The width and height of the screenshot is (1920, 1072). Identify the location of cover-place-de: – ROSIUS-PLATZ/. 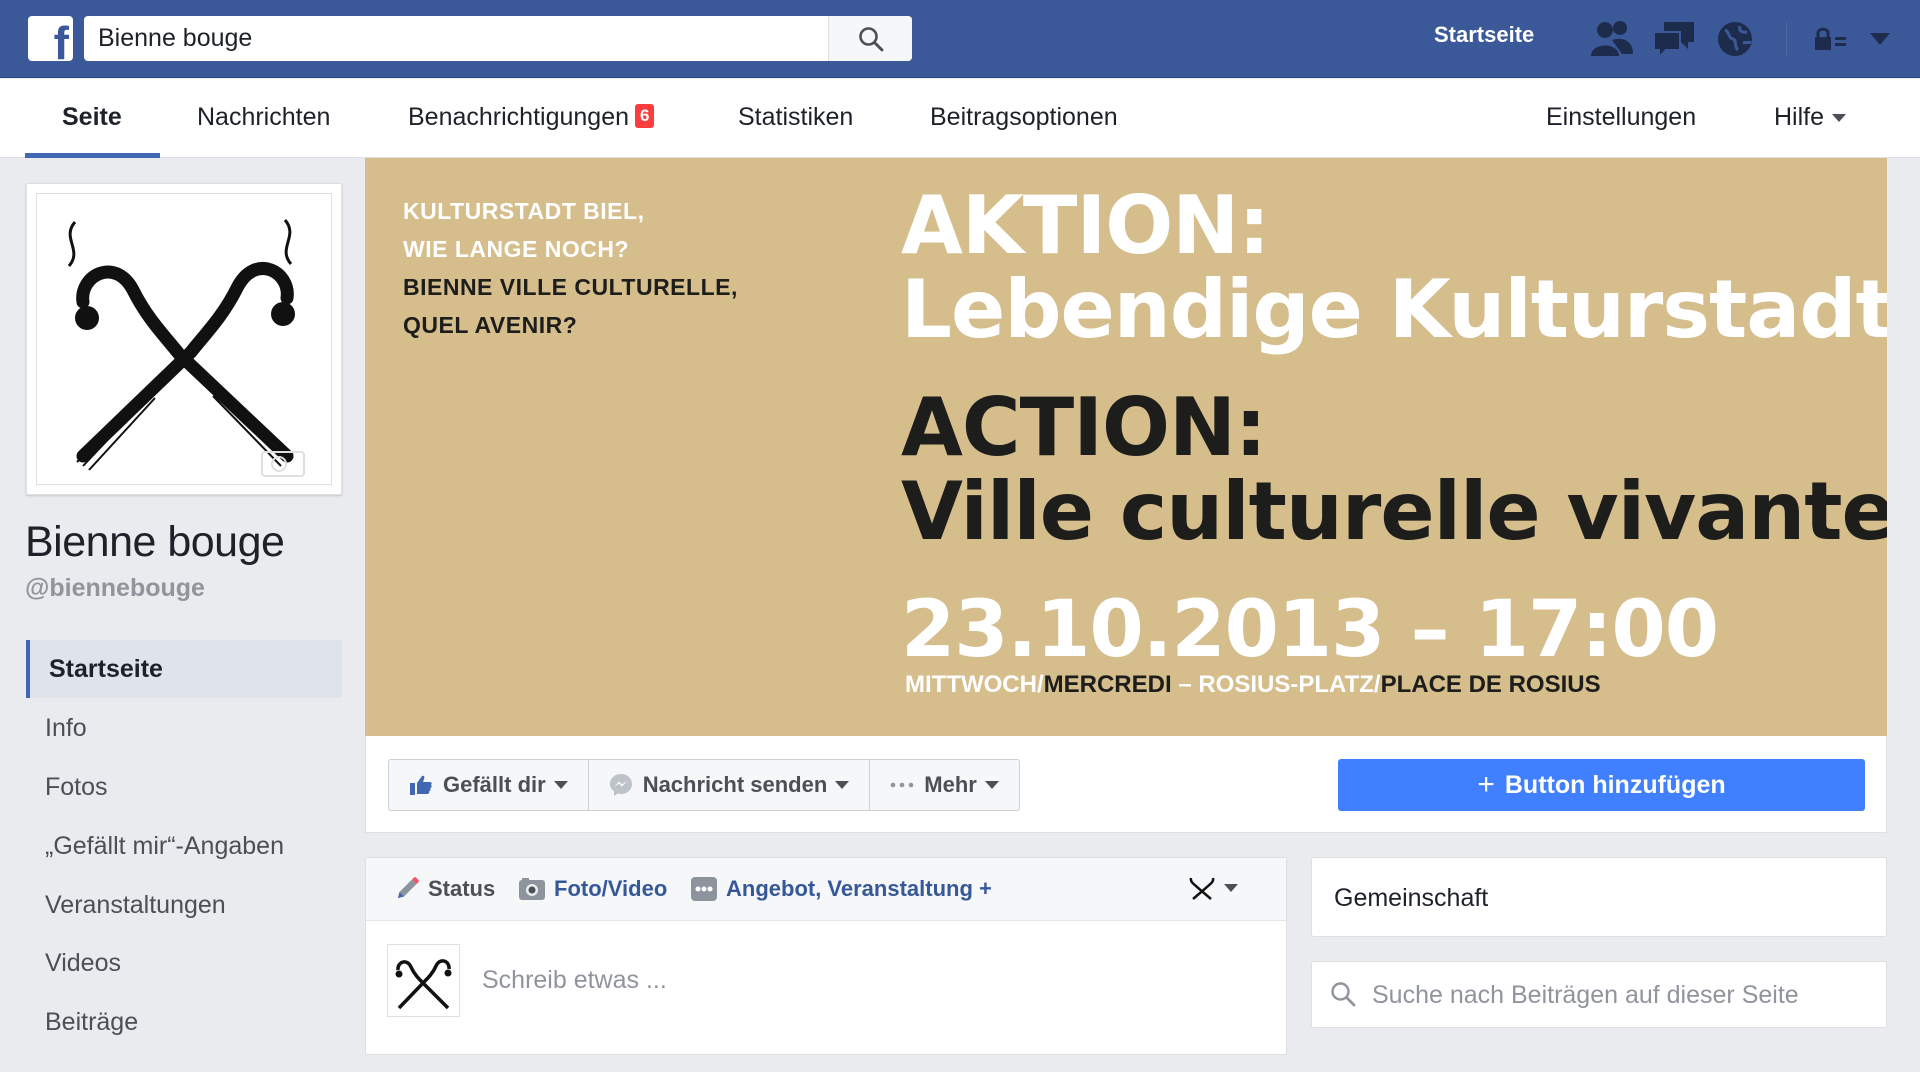
(1276, 684).